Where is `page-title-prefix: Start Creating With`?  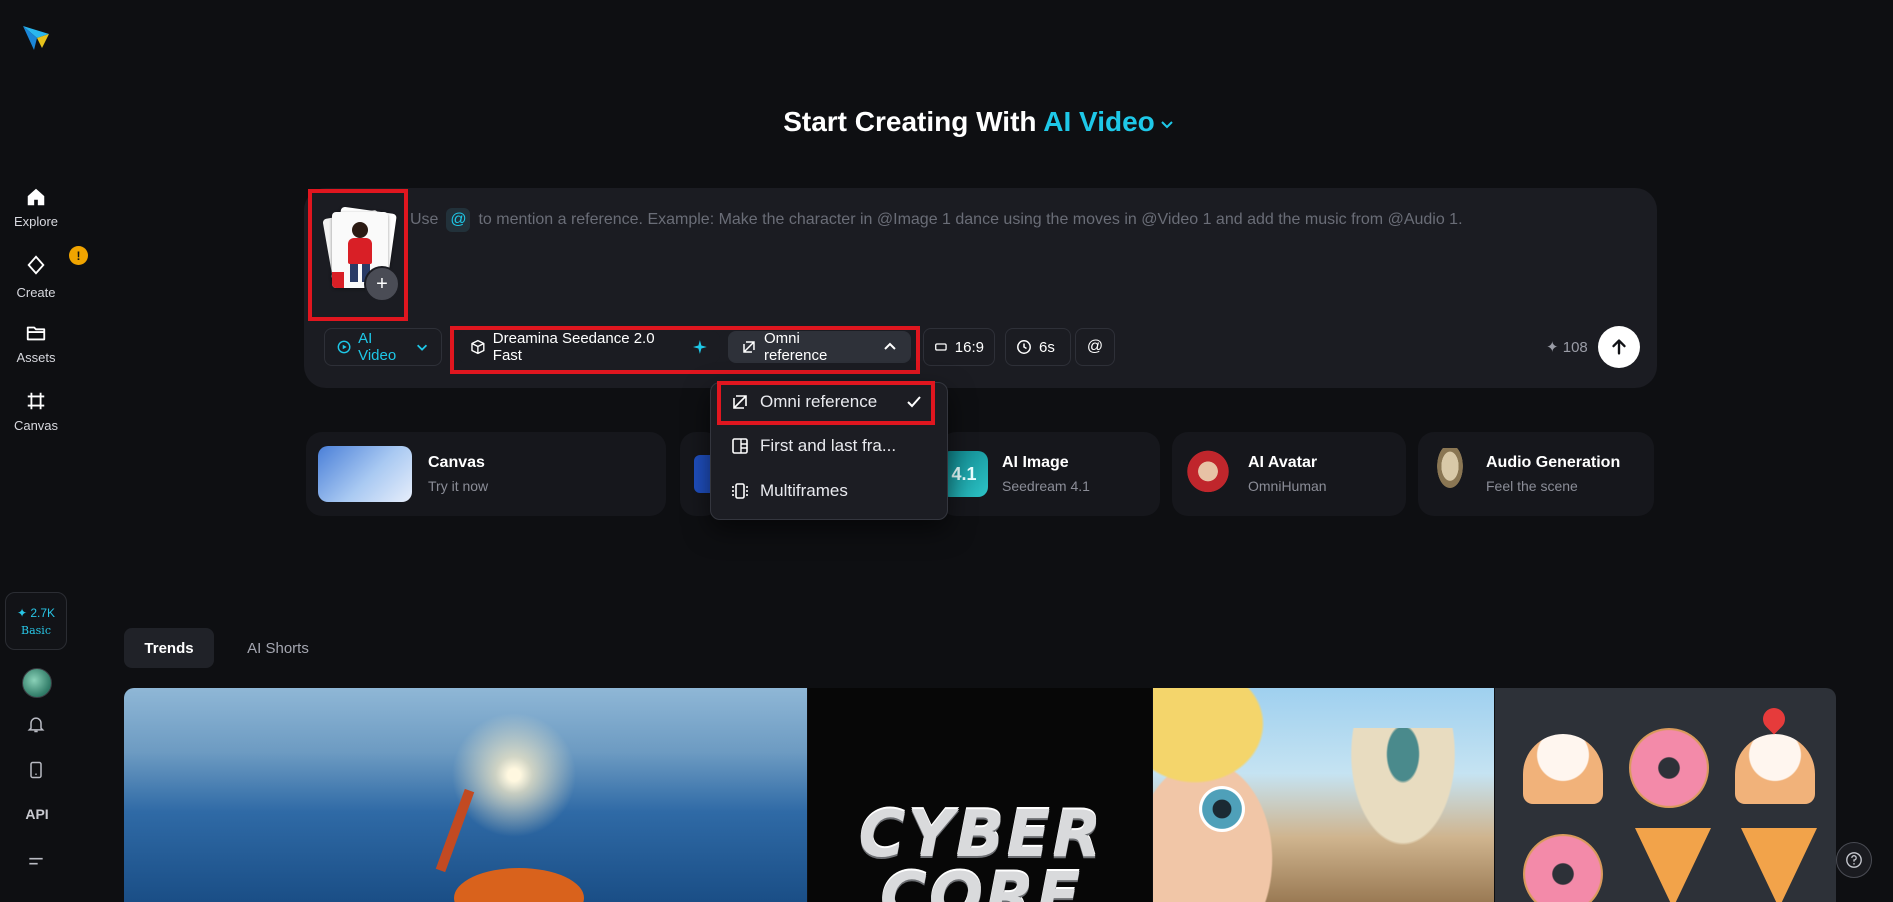 page-title-prefix: Start Creating With is located at coordinates (910, 121).